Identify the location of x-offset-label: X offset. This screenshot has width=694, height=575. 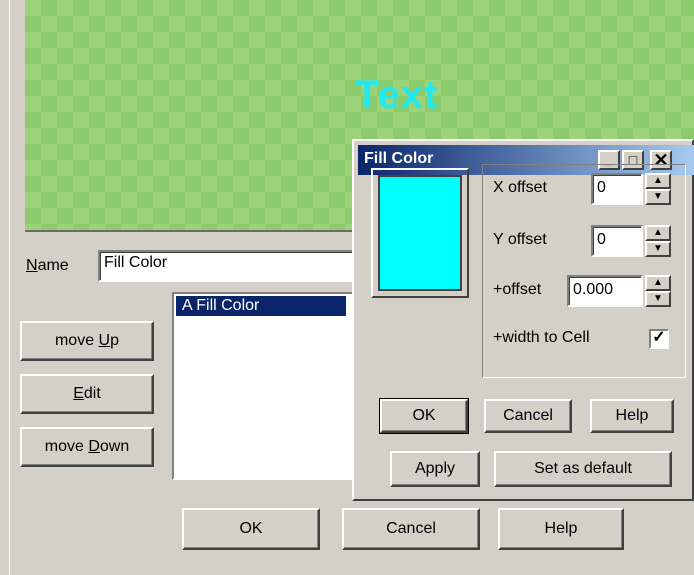
(520, 187).